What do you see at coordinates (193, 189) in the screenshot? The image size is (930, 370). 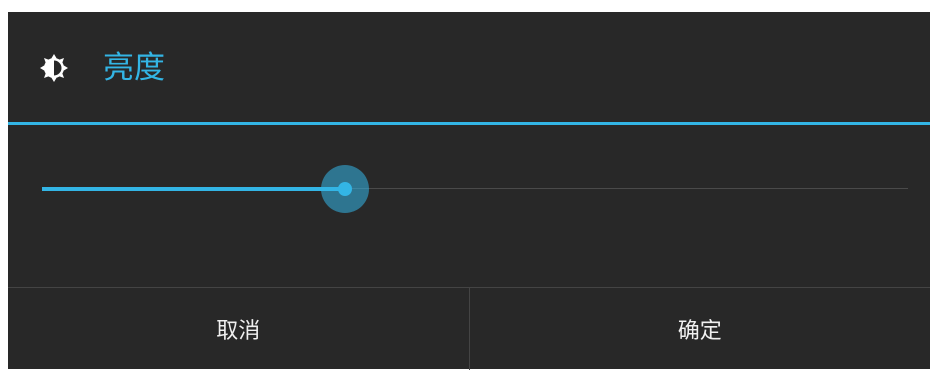 I see `slider-fill` at bounding box center [193, 189].